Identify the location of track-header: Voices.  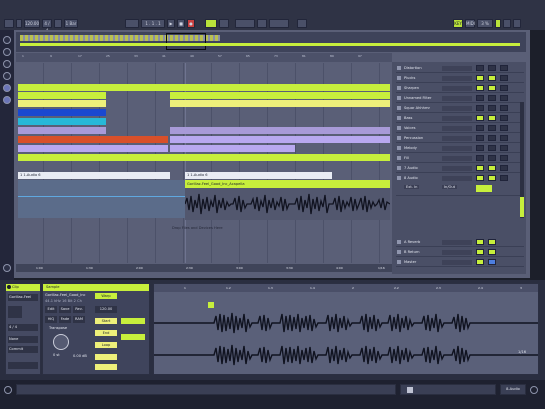
(460, 128).